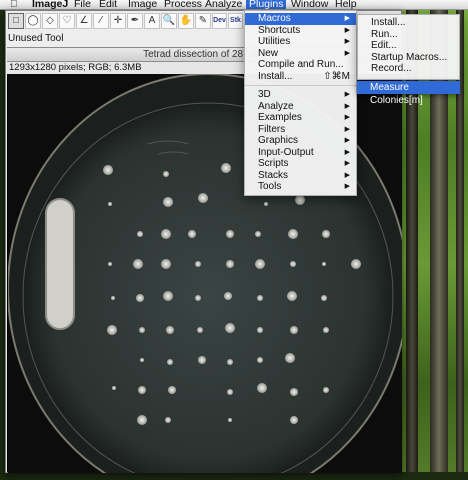 Image resolution: width=468 pixels, height=480 pixels. I want to click on utilities-label: Utilities, so click(274, 41).